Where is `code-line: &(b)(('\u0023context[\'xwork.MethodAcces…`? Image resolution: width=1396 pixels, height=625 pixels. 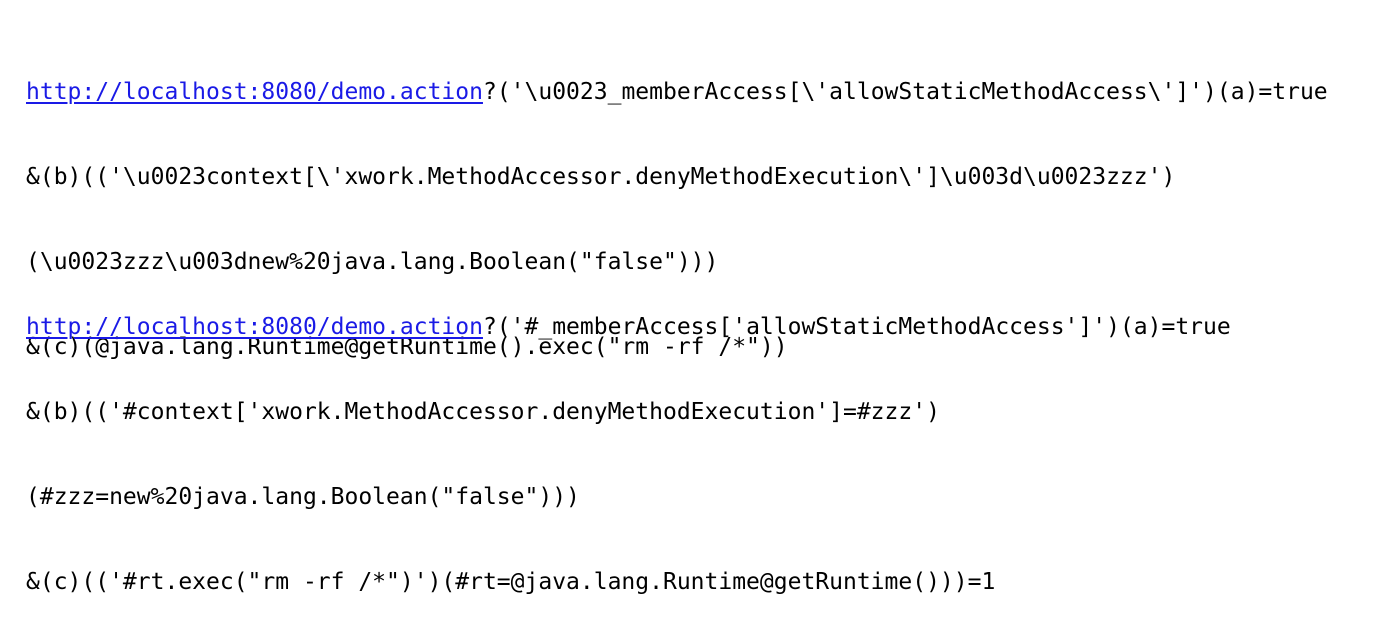 code-line: &(b)(('\u0023context[\'xwork.MethodAcces… is located at coordinates (601, 177).